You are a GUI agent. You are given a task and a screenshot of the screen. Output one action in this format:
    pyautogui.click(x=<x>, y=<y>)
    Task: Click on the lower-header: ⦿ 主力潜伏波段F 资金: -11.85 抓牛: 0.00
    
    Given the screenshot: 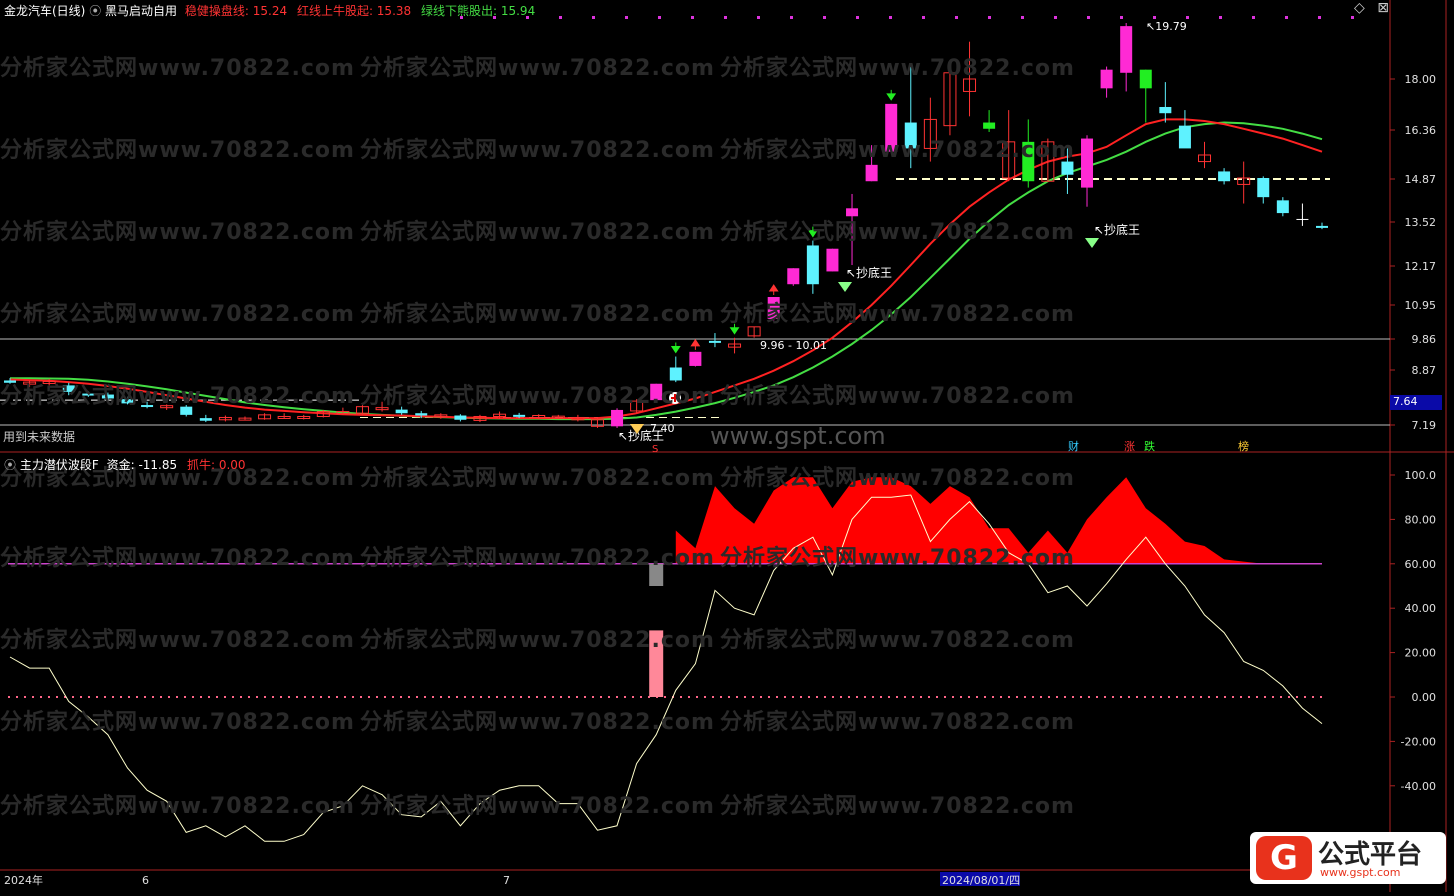 What is the action you would take?
    pyautogui.click(x=125, y=464)
    